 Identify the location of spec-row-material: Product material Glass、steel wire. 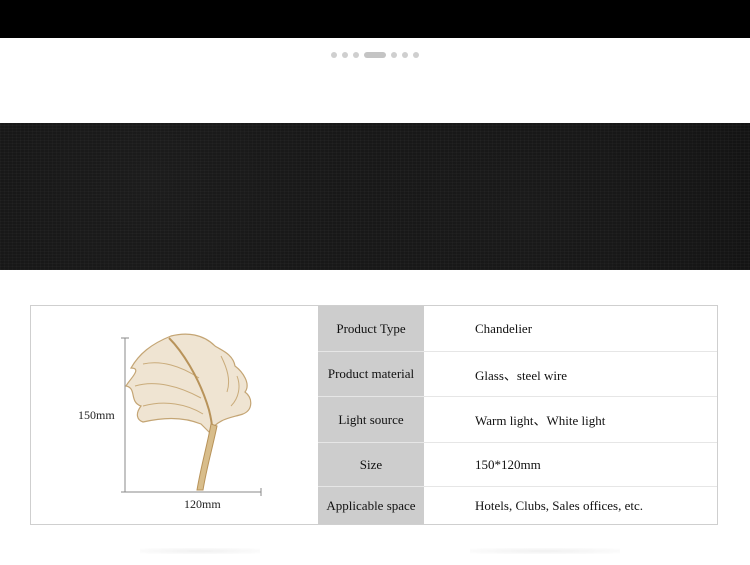
(517, 374).